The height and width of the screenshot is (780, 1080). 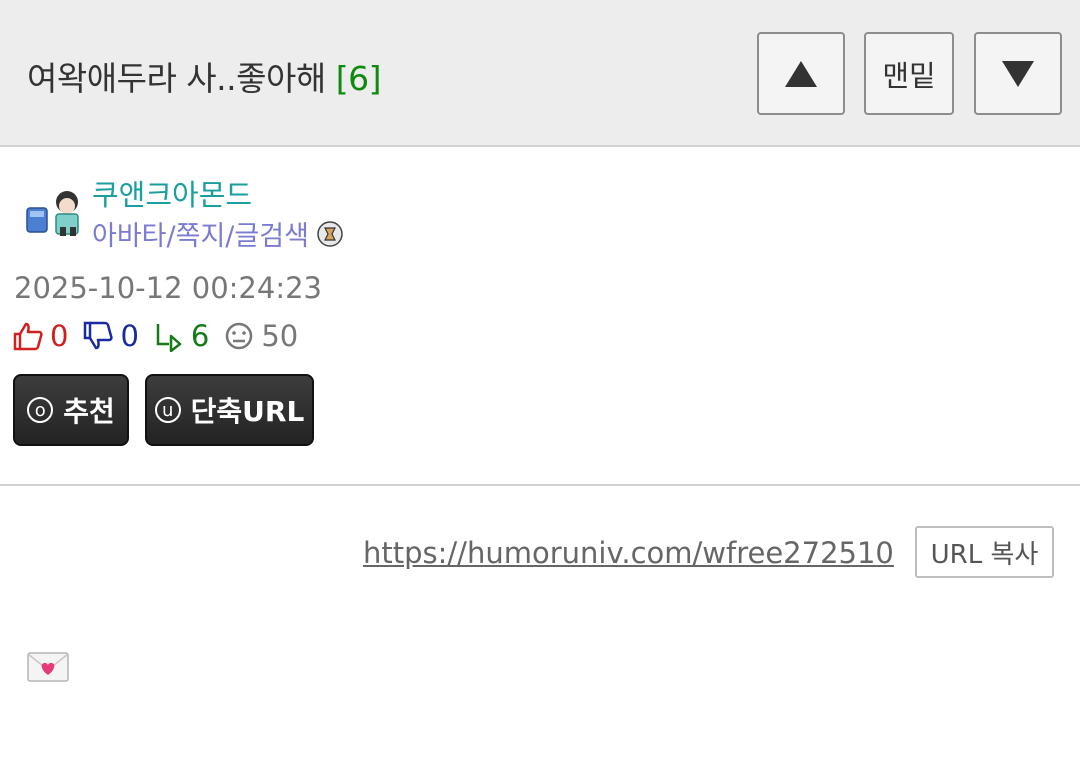 I want to click on reply-stat: 6, so click(x=181, y=336).